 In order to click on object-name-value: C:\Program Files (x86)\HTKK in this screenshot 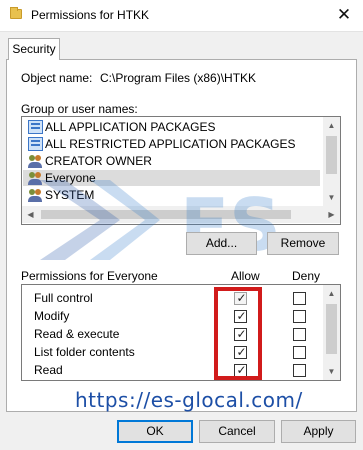, I will do `click(178, 78)`.